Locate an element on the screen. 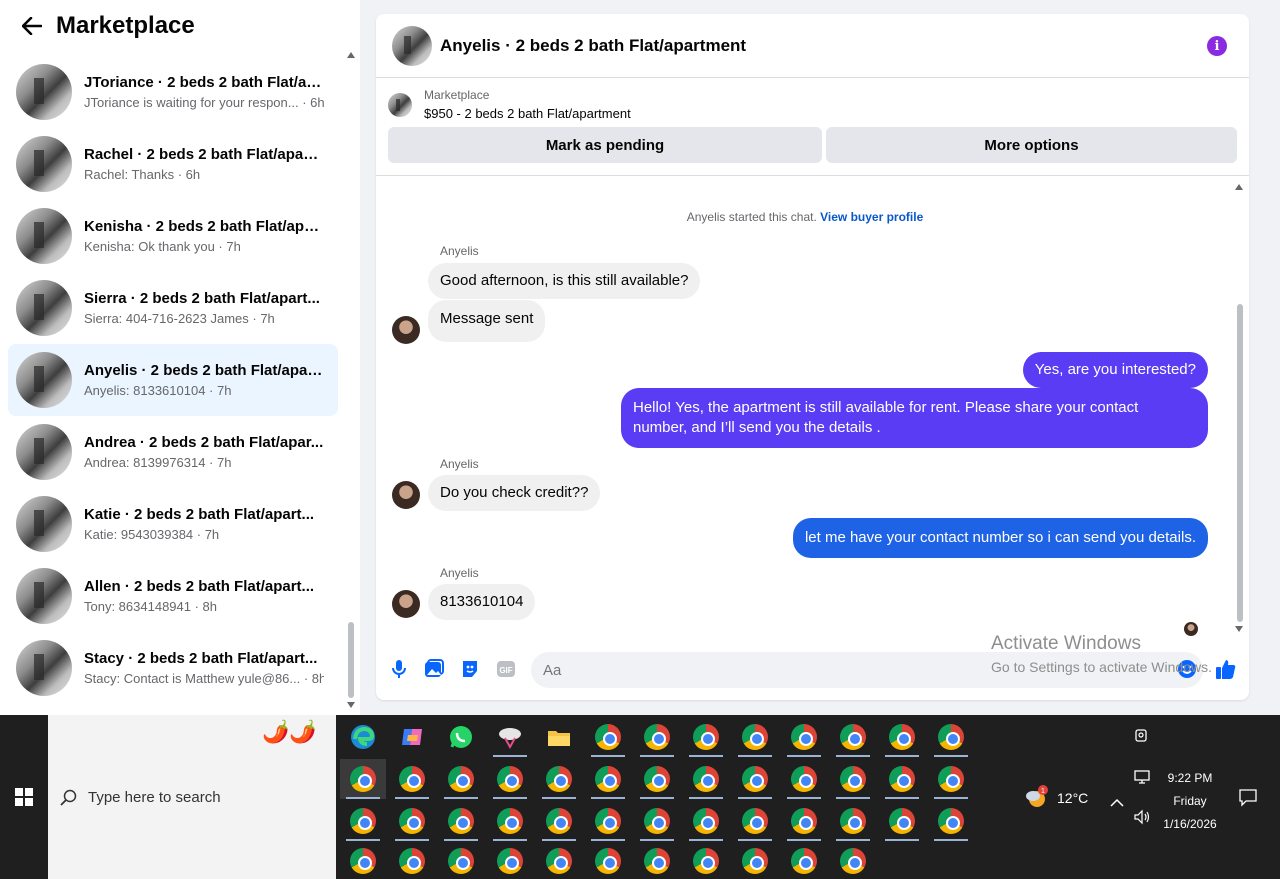 Image resolution: width=1280 pixels, height=879 pixels. incoming-message: Do you check credit?? is located at coordinates (514, 493).